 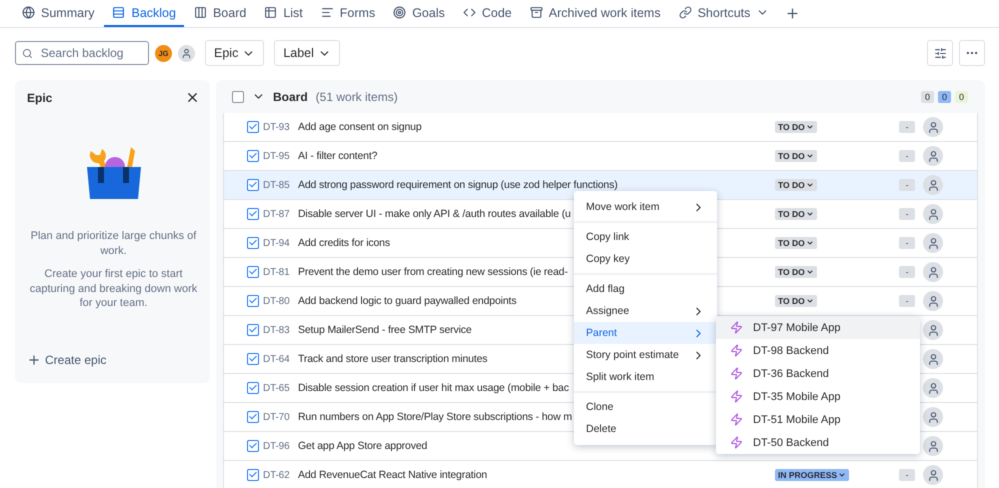 What do you see at coordinates (114, 244) in the screenshot?
I see `epic-description: Plan and prioritize large chunks of work.` at bounding box center [114, 244].